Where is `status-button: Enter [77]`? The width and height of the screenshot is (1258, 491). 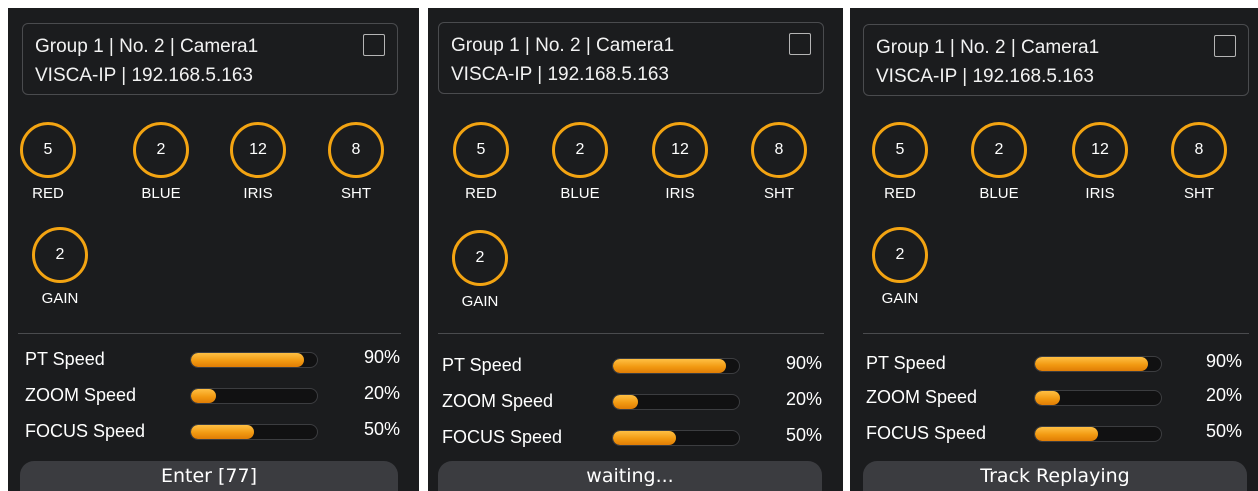 status-button: Enter [77] is located at coordinates (209, 476).